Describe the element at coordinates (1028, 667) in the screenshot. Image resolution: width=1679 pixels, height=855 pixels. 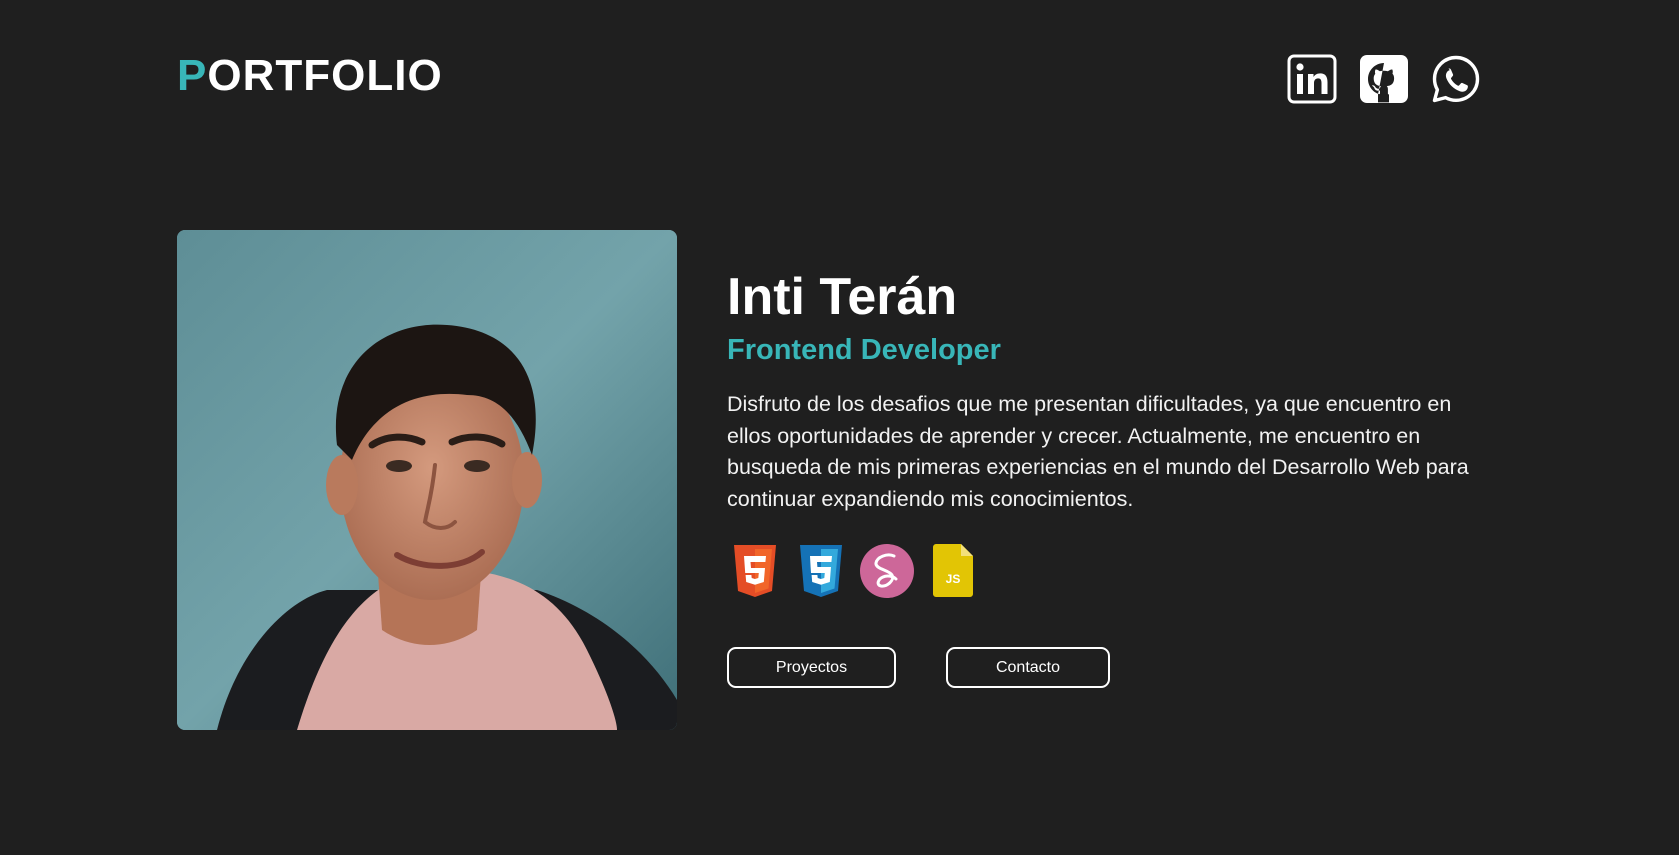
I see `contact-button: Contacto` at that location.